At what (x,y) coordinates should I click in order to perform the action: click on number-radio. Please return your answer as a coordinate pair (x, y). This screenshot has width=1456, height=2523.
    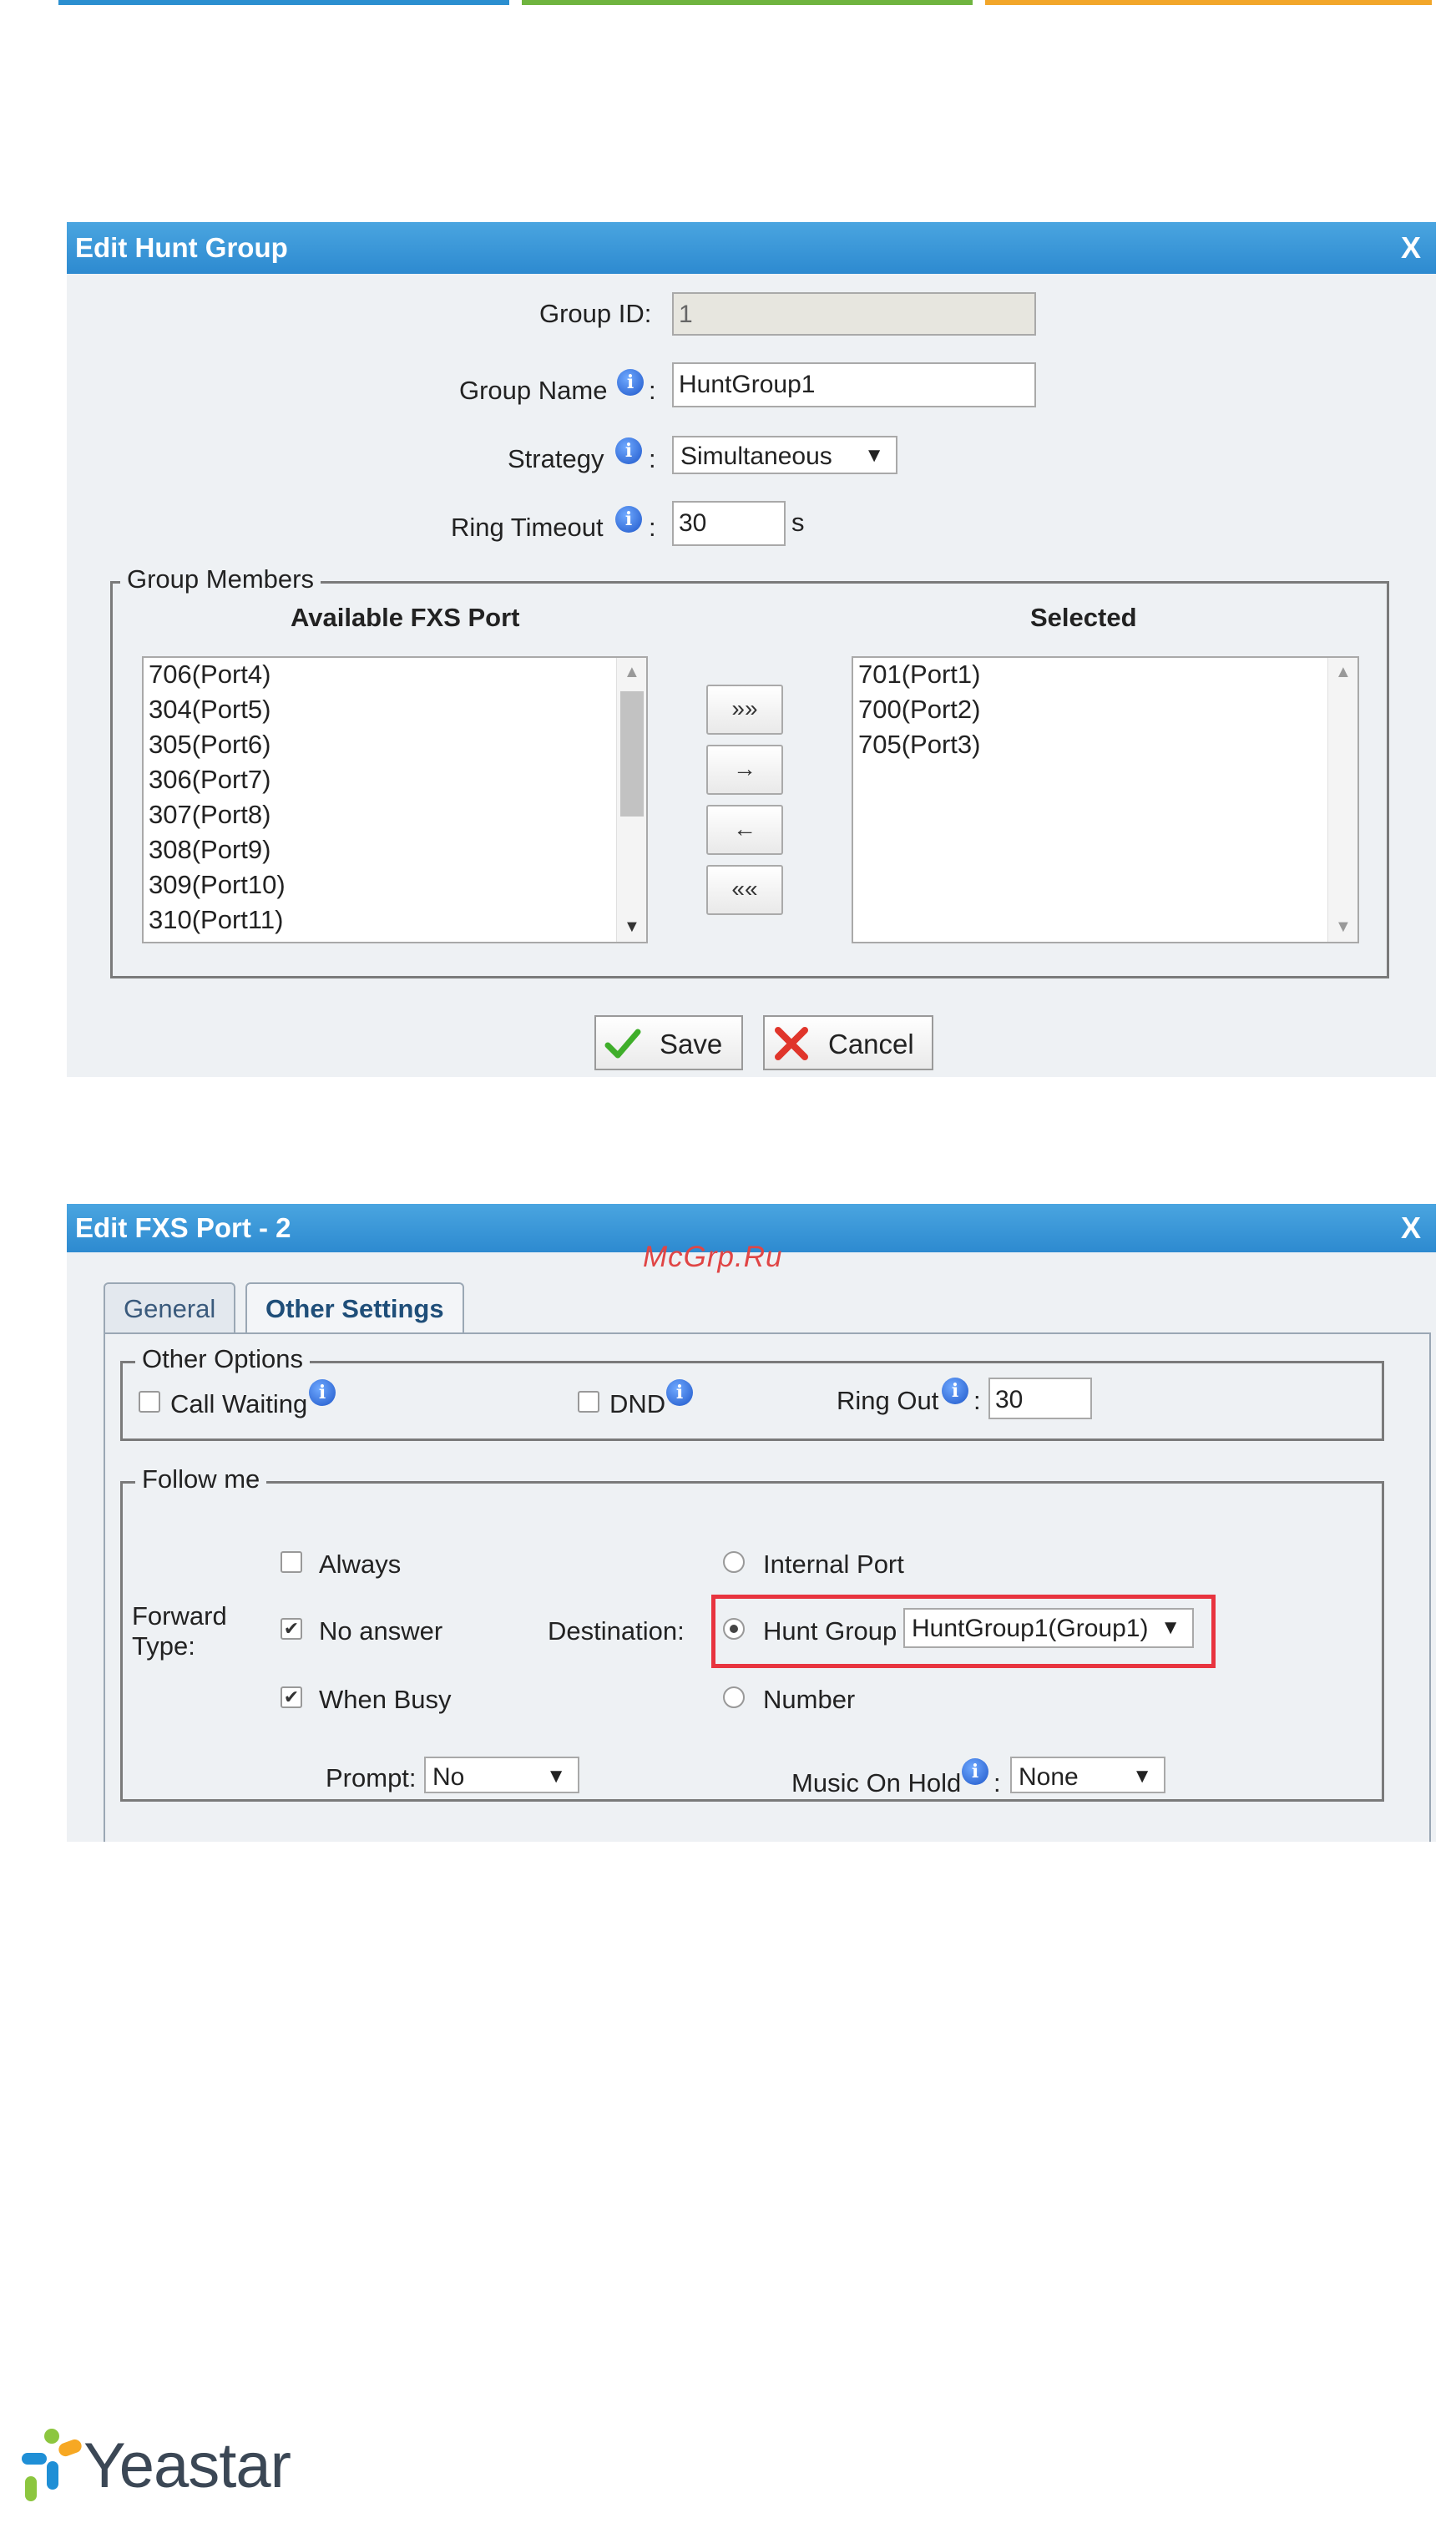
    Looking at the image, I should click on (734, 1697).